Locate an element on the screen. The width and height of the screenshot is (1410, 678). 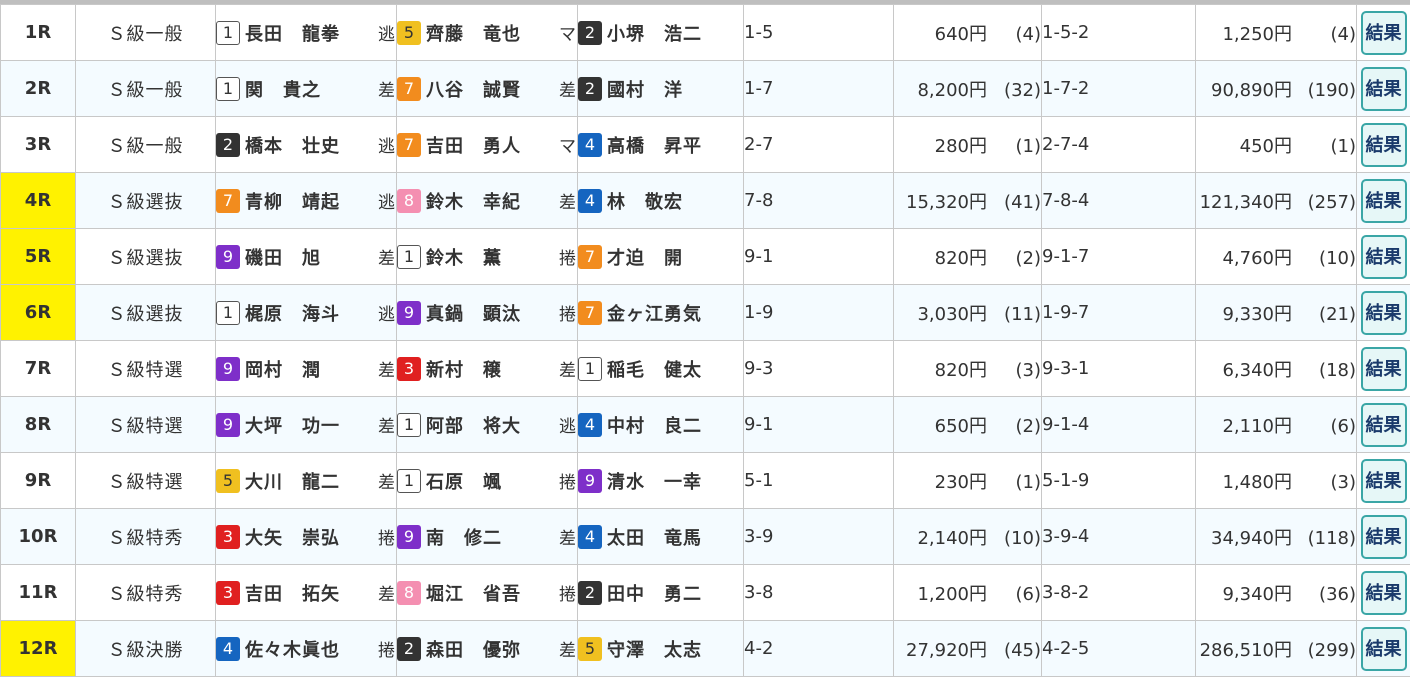
third-place-cell: 4林 敬宏 is located at coordinates (660, 200).